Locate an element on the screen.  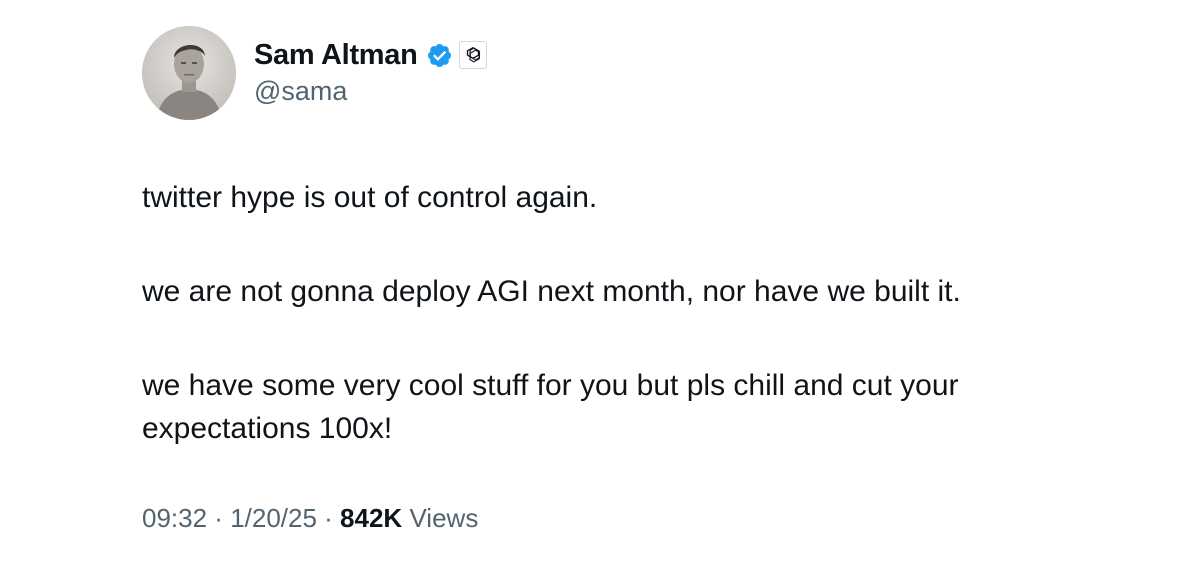
tweet-paragraph-1: twitter hype is out of control again. is located at coordinates (370, 197).